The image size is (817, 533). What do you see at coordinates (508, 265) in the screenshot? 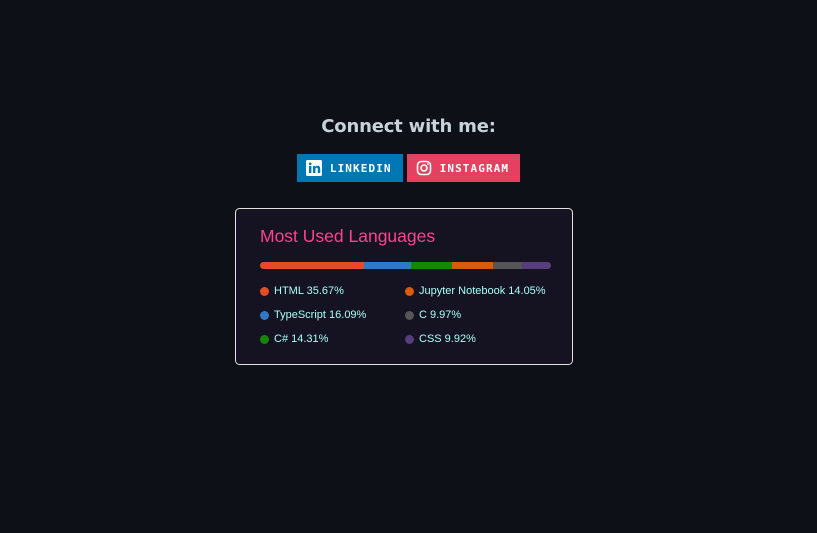
I see `bar-segment-c` at bounding box center [508, 265].